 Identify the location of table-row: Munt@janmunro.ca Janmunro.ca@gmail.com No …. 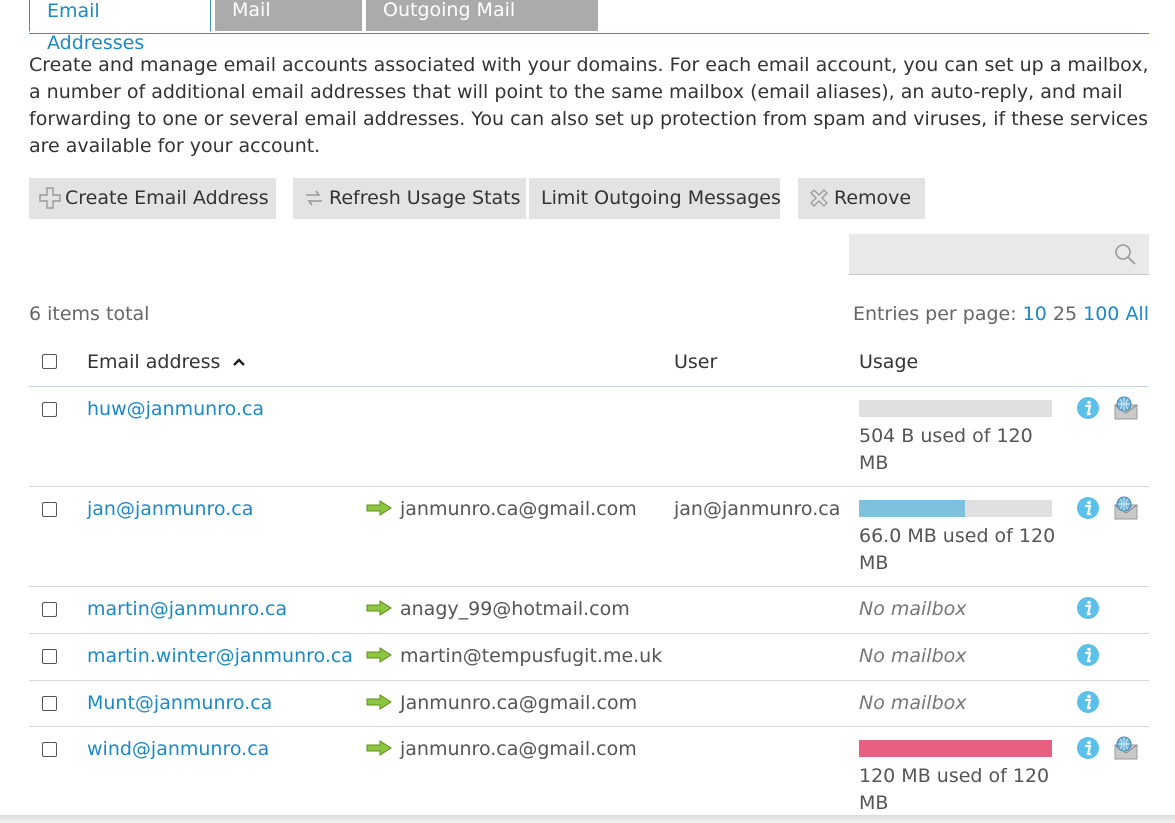
(589, 703).